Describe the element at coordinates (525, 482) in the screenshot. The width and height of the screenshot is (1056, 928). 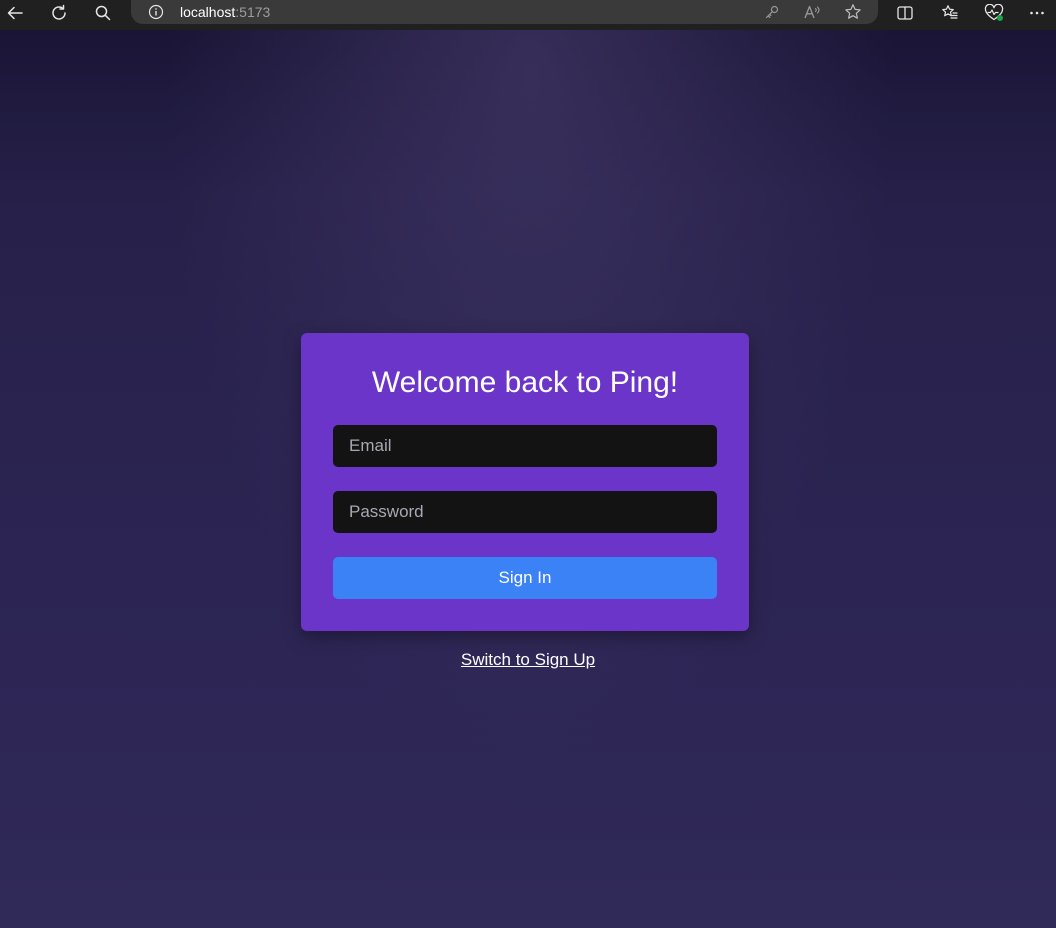
I see `login-card: Welcome back to Ping! Sign In` at that location.